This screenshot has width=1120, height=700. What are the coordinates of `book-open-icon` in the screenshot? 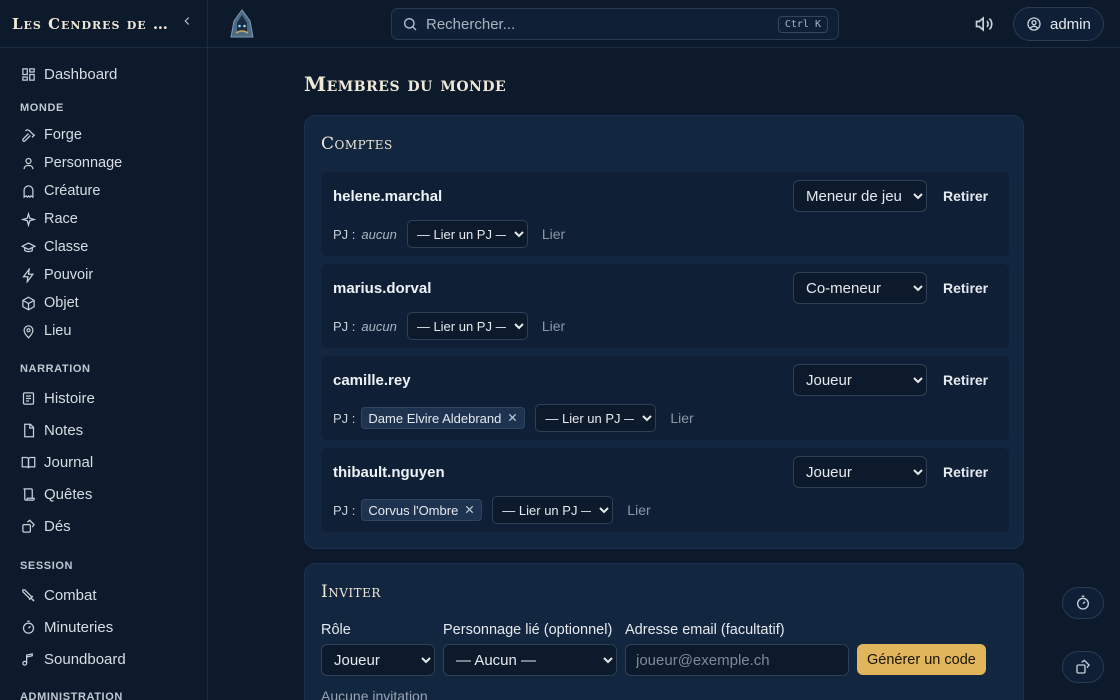 It's located at (28, 462).